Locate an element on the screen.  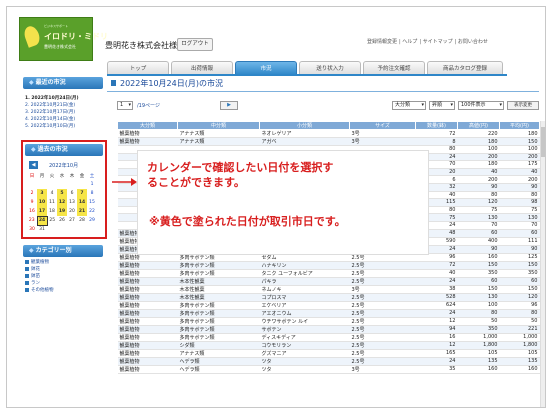
table-cell: 200 is located at coordinates (519, 179).